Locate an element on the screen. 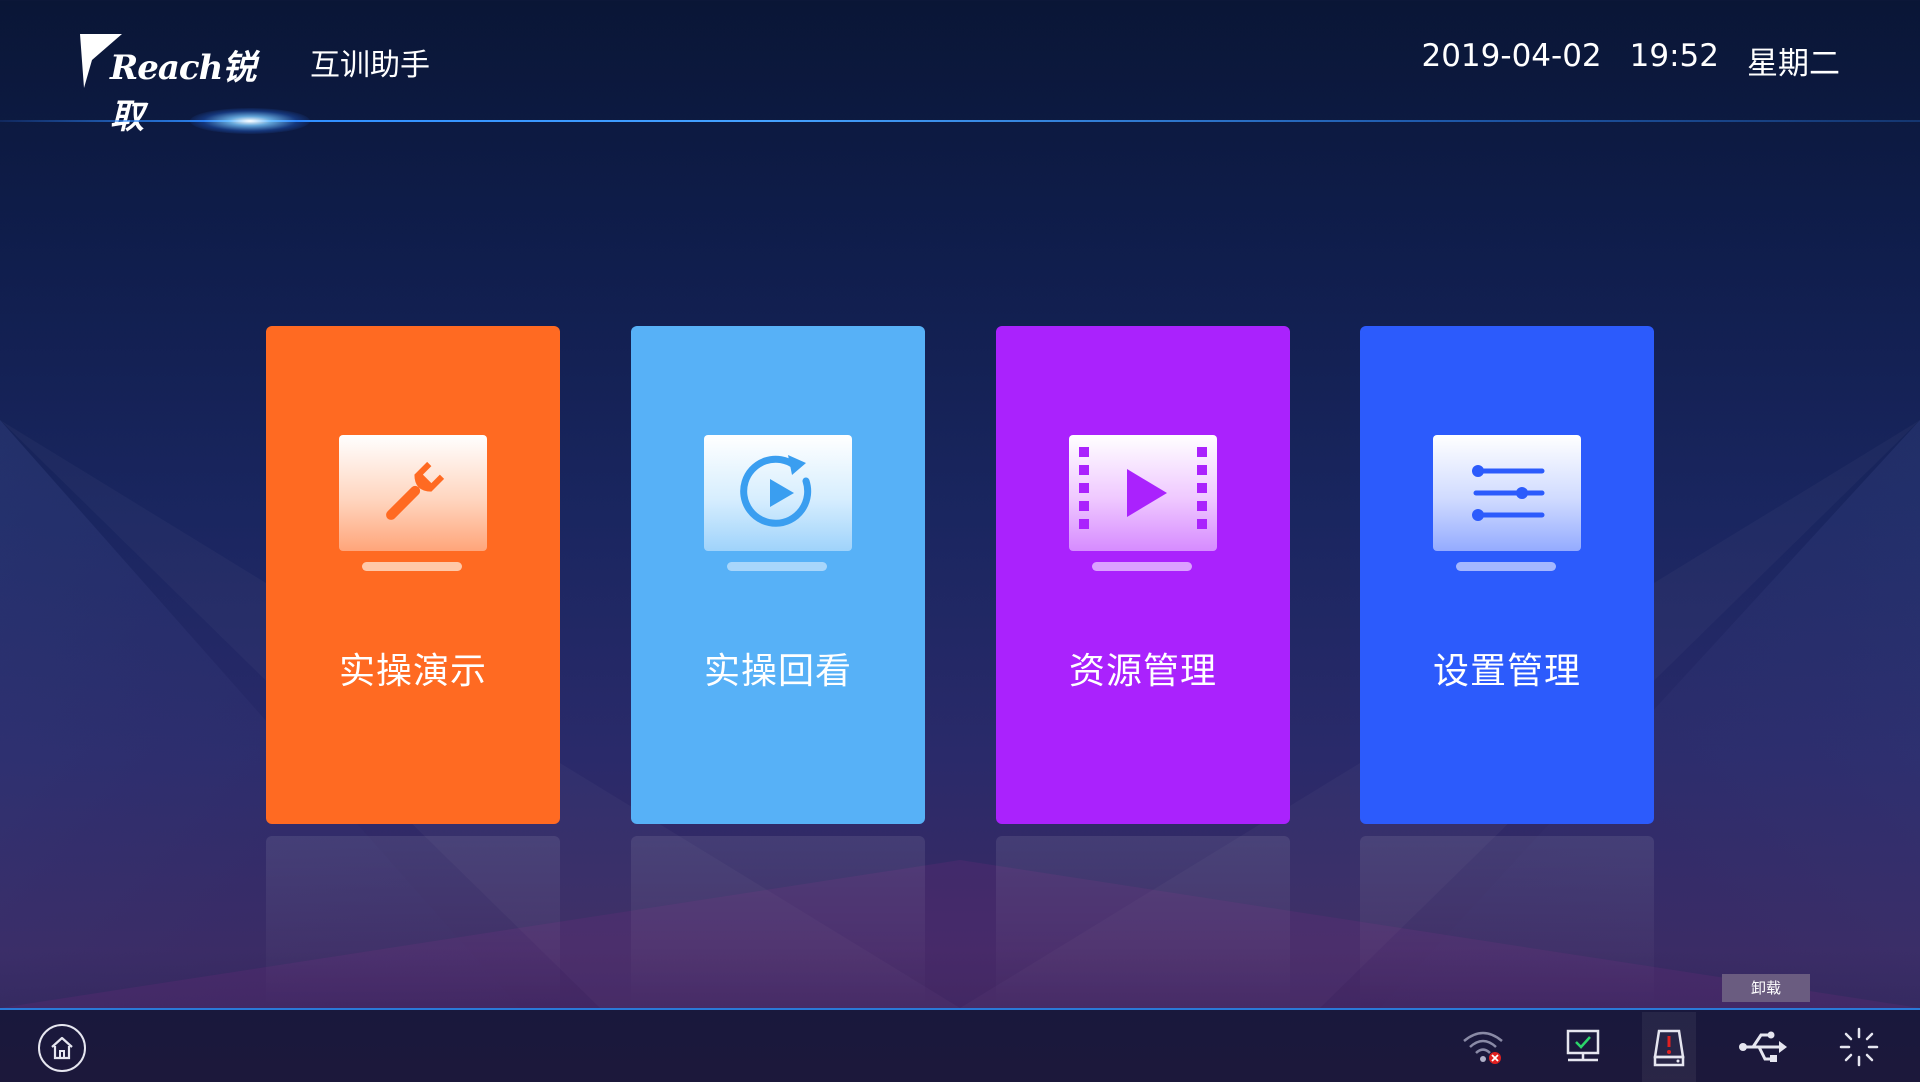 Image resolution: width=1920 pixels, height=1082 pixels. unmount-tooltip: 卸载 is located at coordinates (1766, 988).